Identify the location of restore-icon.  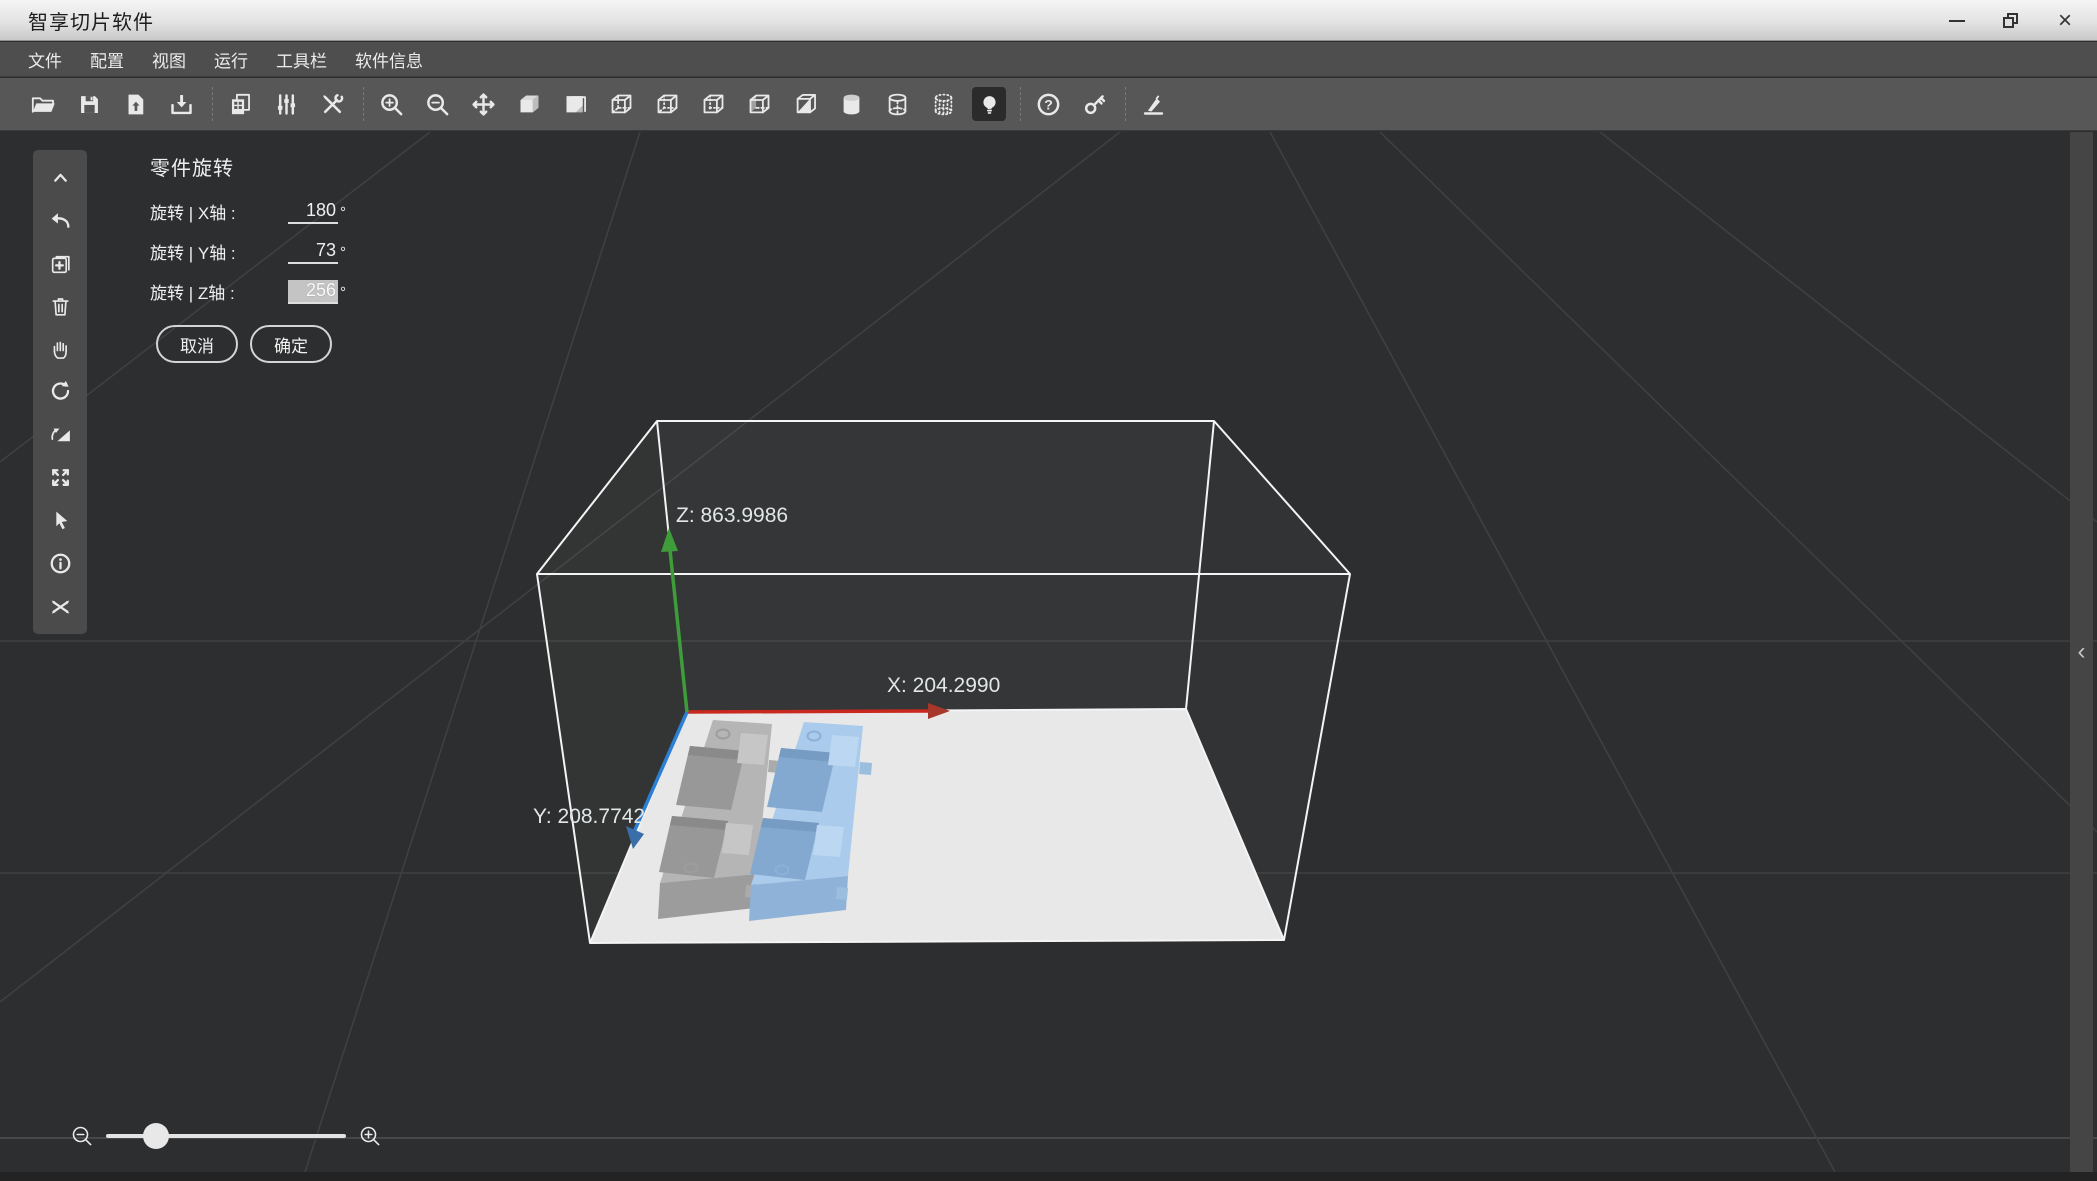
(2011, 20).